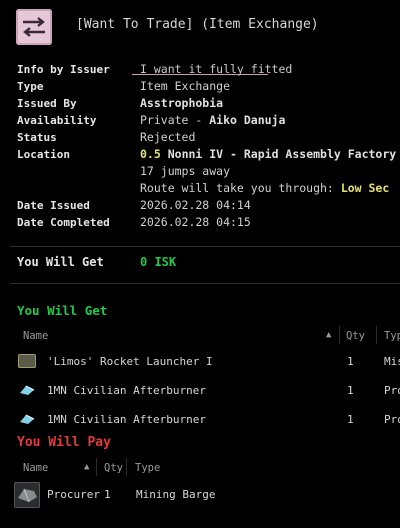 This screenshot has height=528, width=400. Describe the element at coordinates (195, 222) in the screenshot. I see `date-completed-value: 2026.02.28 04:15` at that location.